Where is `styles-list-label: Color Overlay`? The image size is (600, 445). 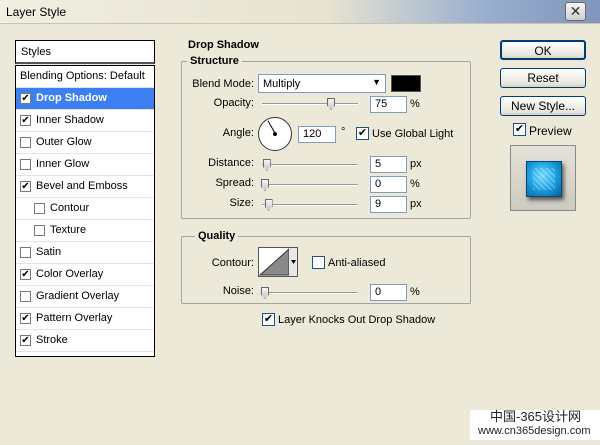 styles-list-label: Color Overlay is located at coordinates (70, 274).